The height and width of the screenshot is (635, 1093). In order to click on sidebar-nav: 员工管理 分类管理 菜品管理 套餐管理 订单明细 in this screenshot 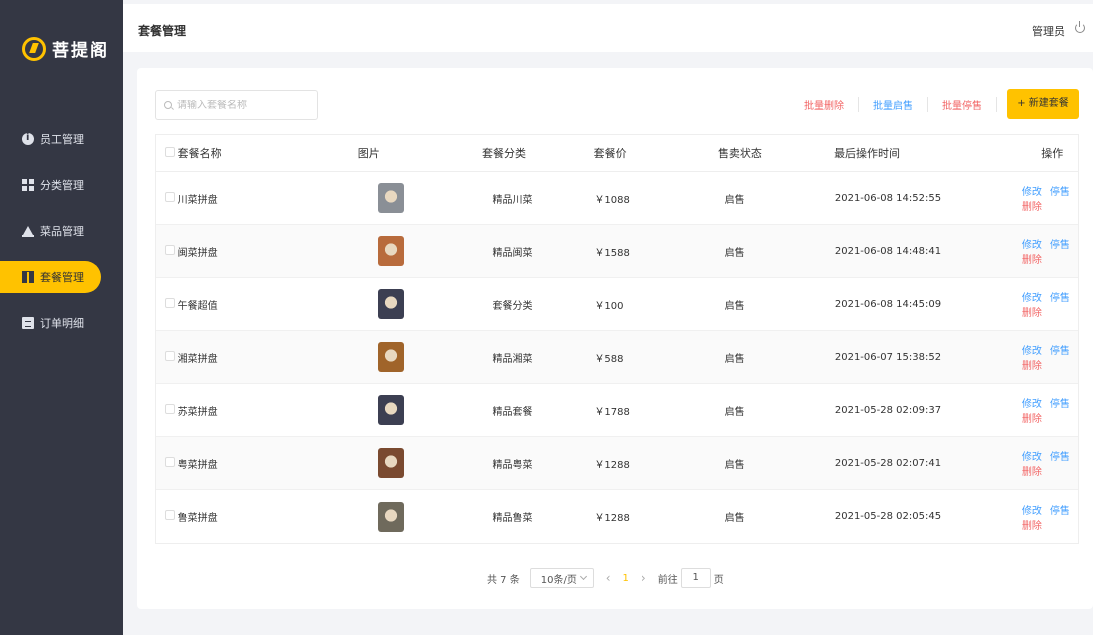, I will do `click(61, 231)`.